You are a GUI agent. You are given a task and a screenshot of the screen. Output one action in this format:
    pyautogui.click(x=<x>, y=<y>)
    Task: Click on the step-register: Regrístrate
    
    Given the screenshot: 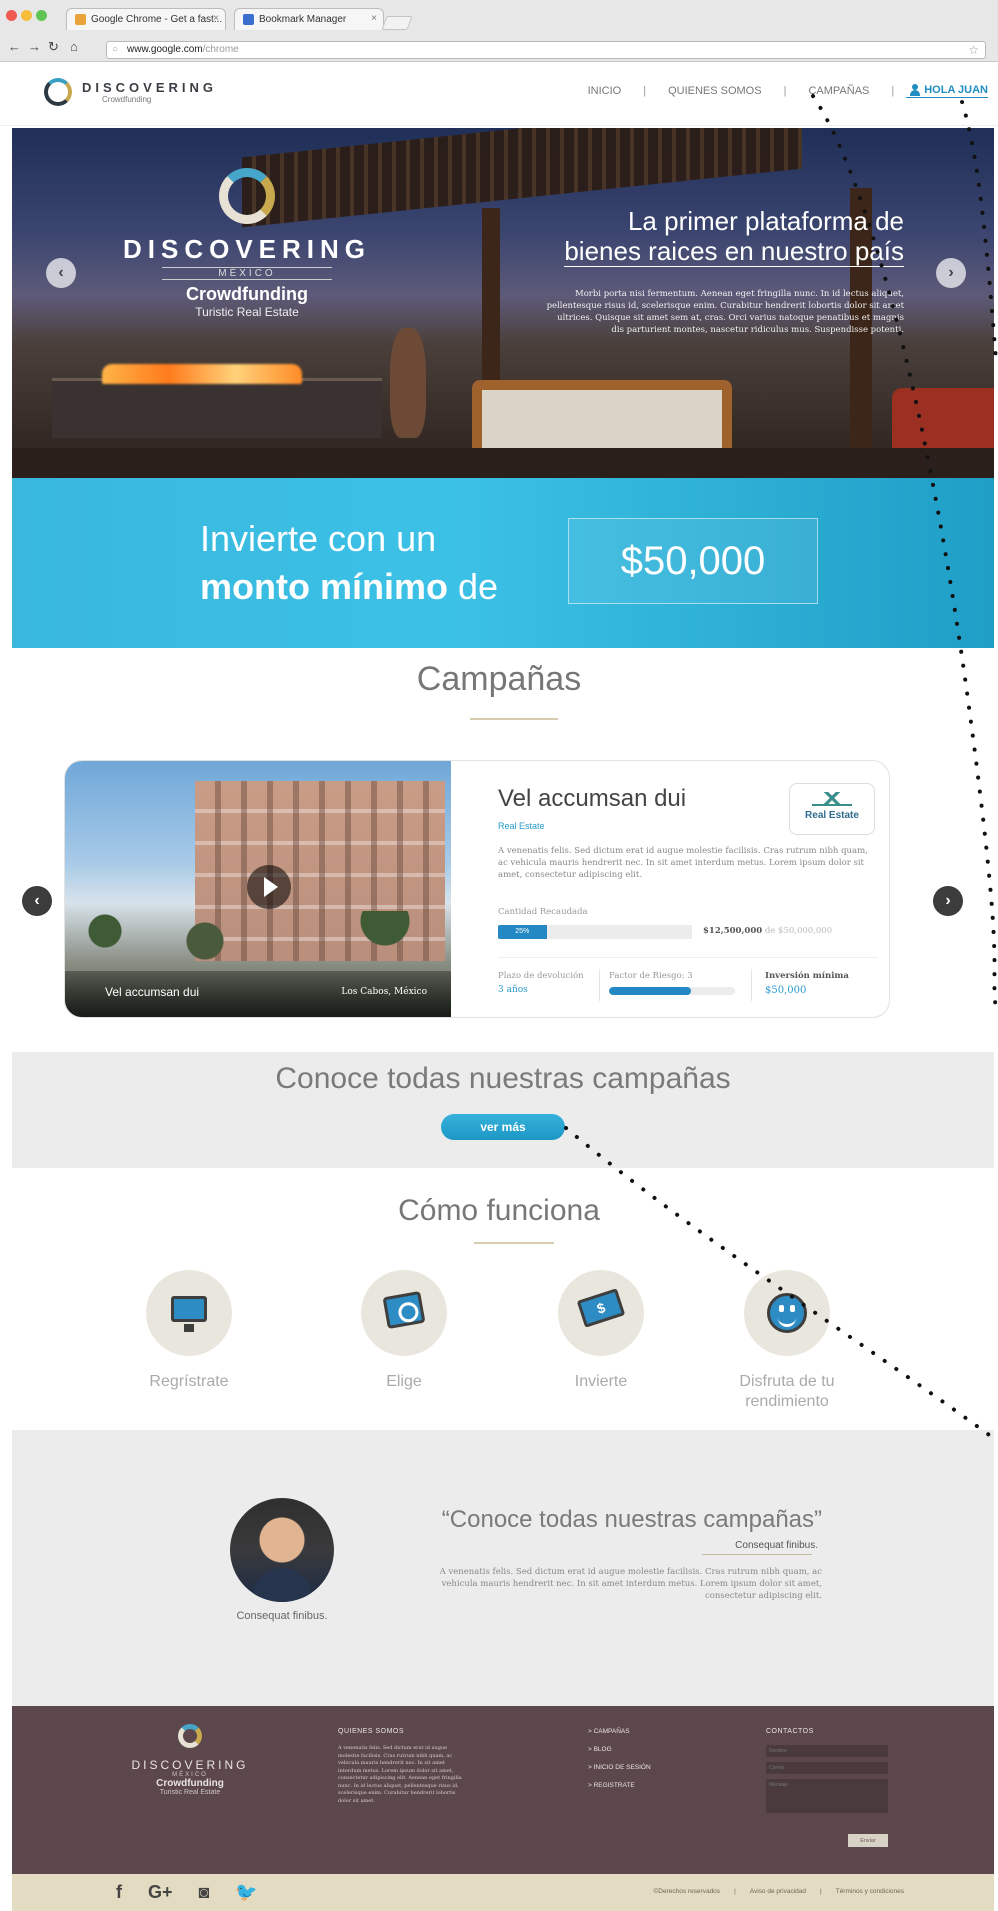 What is the action you would take?
    pyautogui.click(x=189, y=1331)
    